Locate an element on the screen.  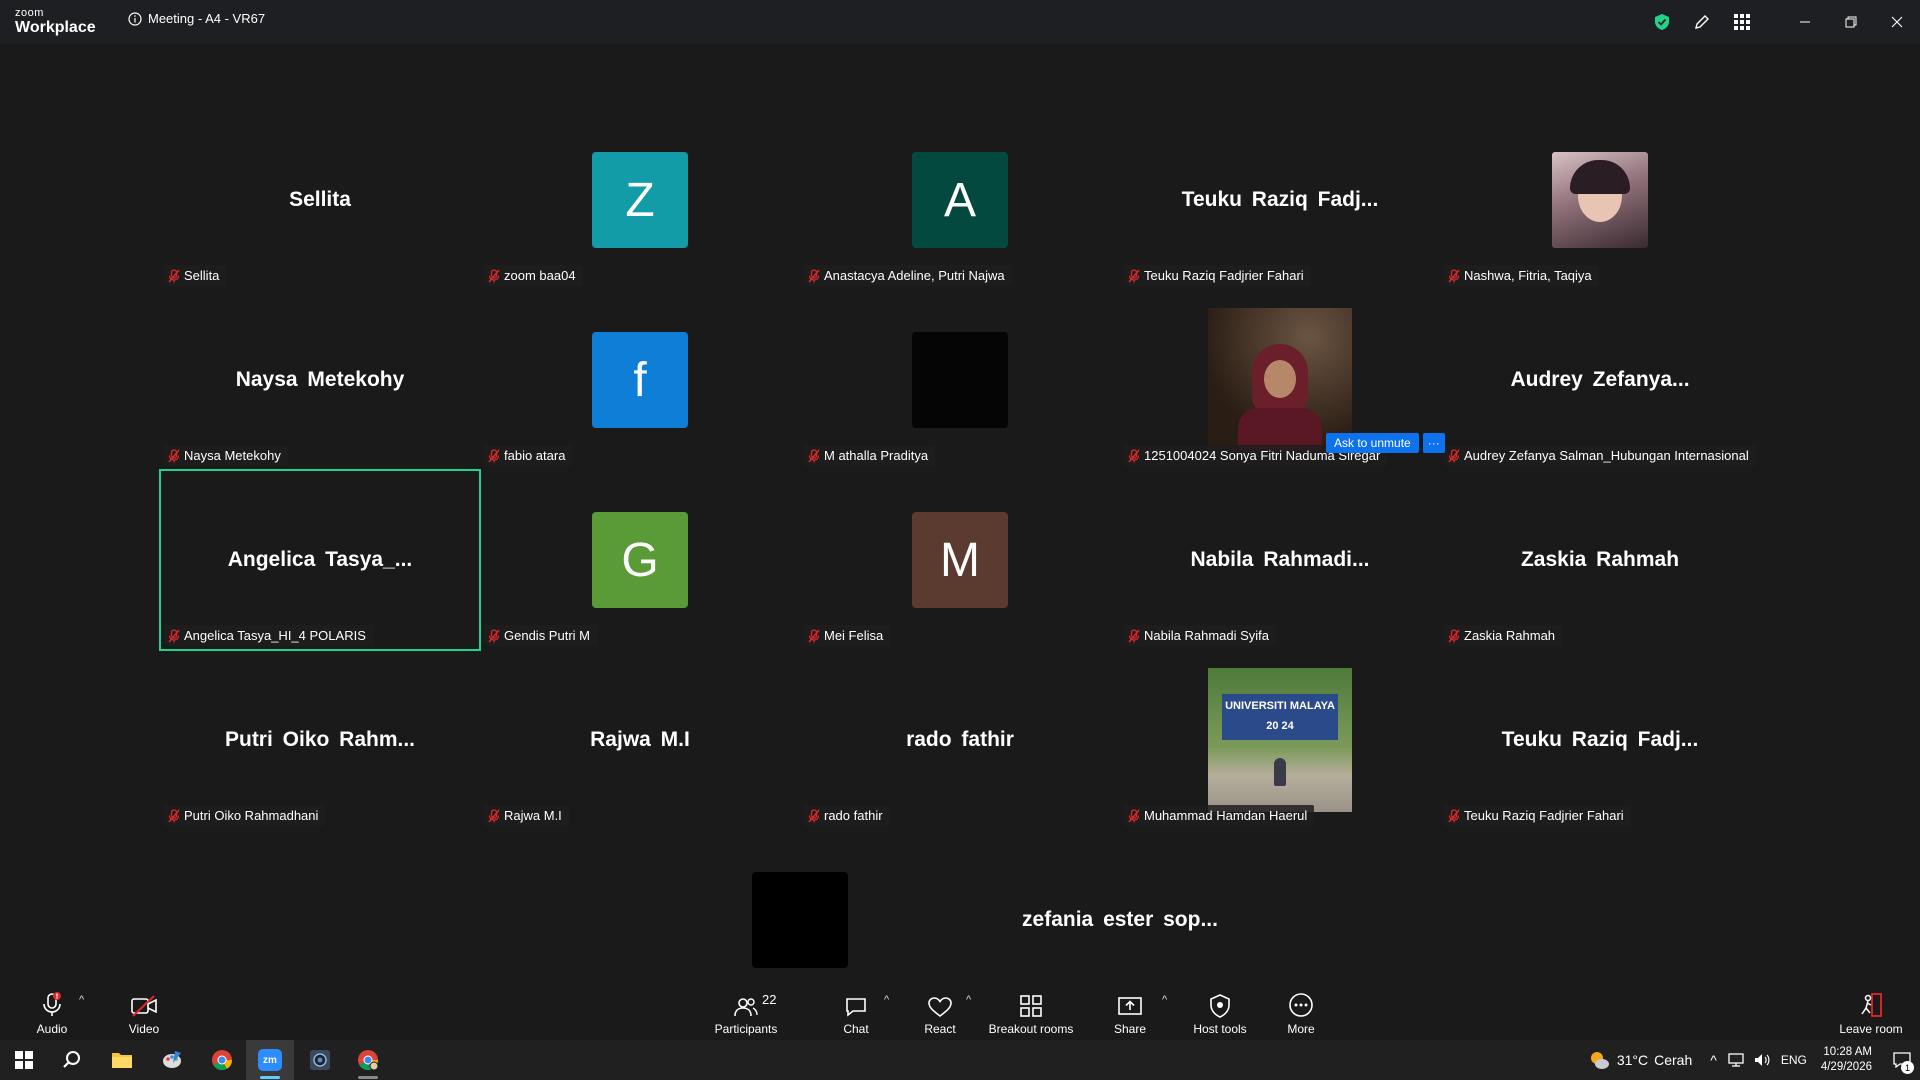
paint-app-button is located at coordinates (172, 1060).